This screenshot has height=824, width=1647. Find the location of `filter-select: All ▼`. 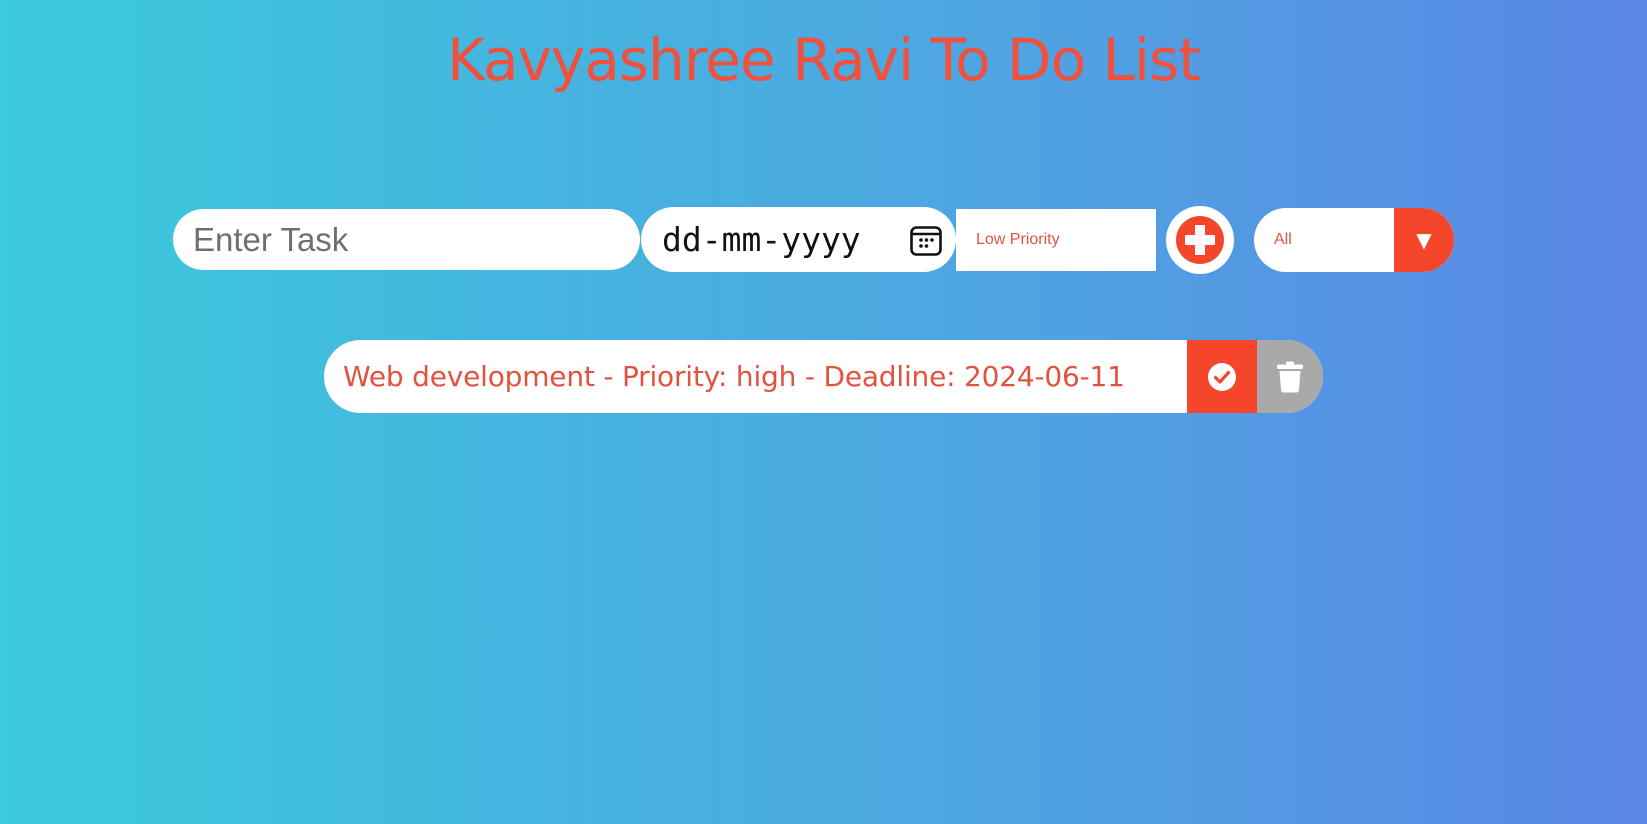

filter-select: All ▼ is located at coordinates (1354, 240).